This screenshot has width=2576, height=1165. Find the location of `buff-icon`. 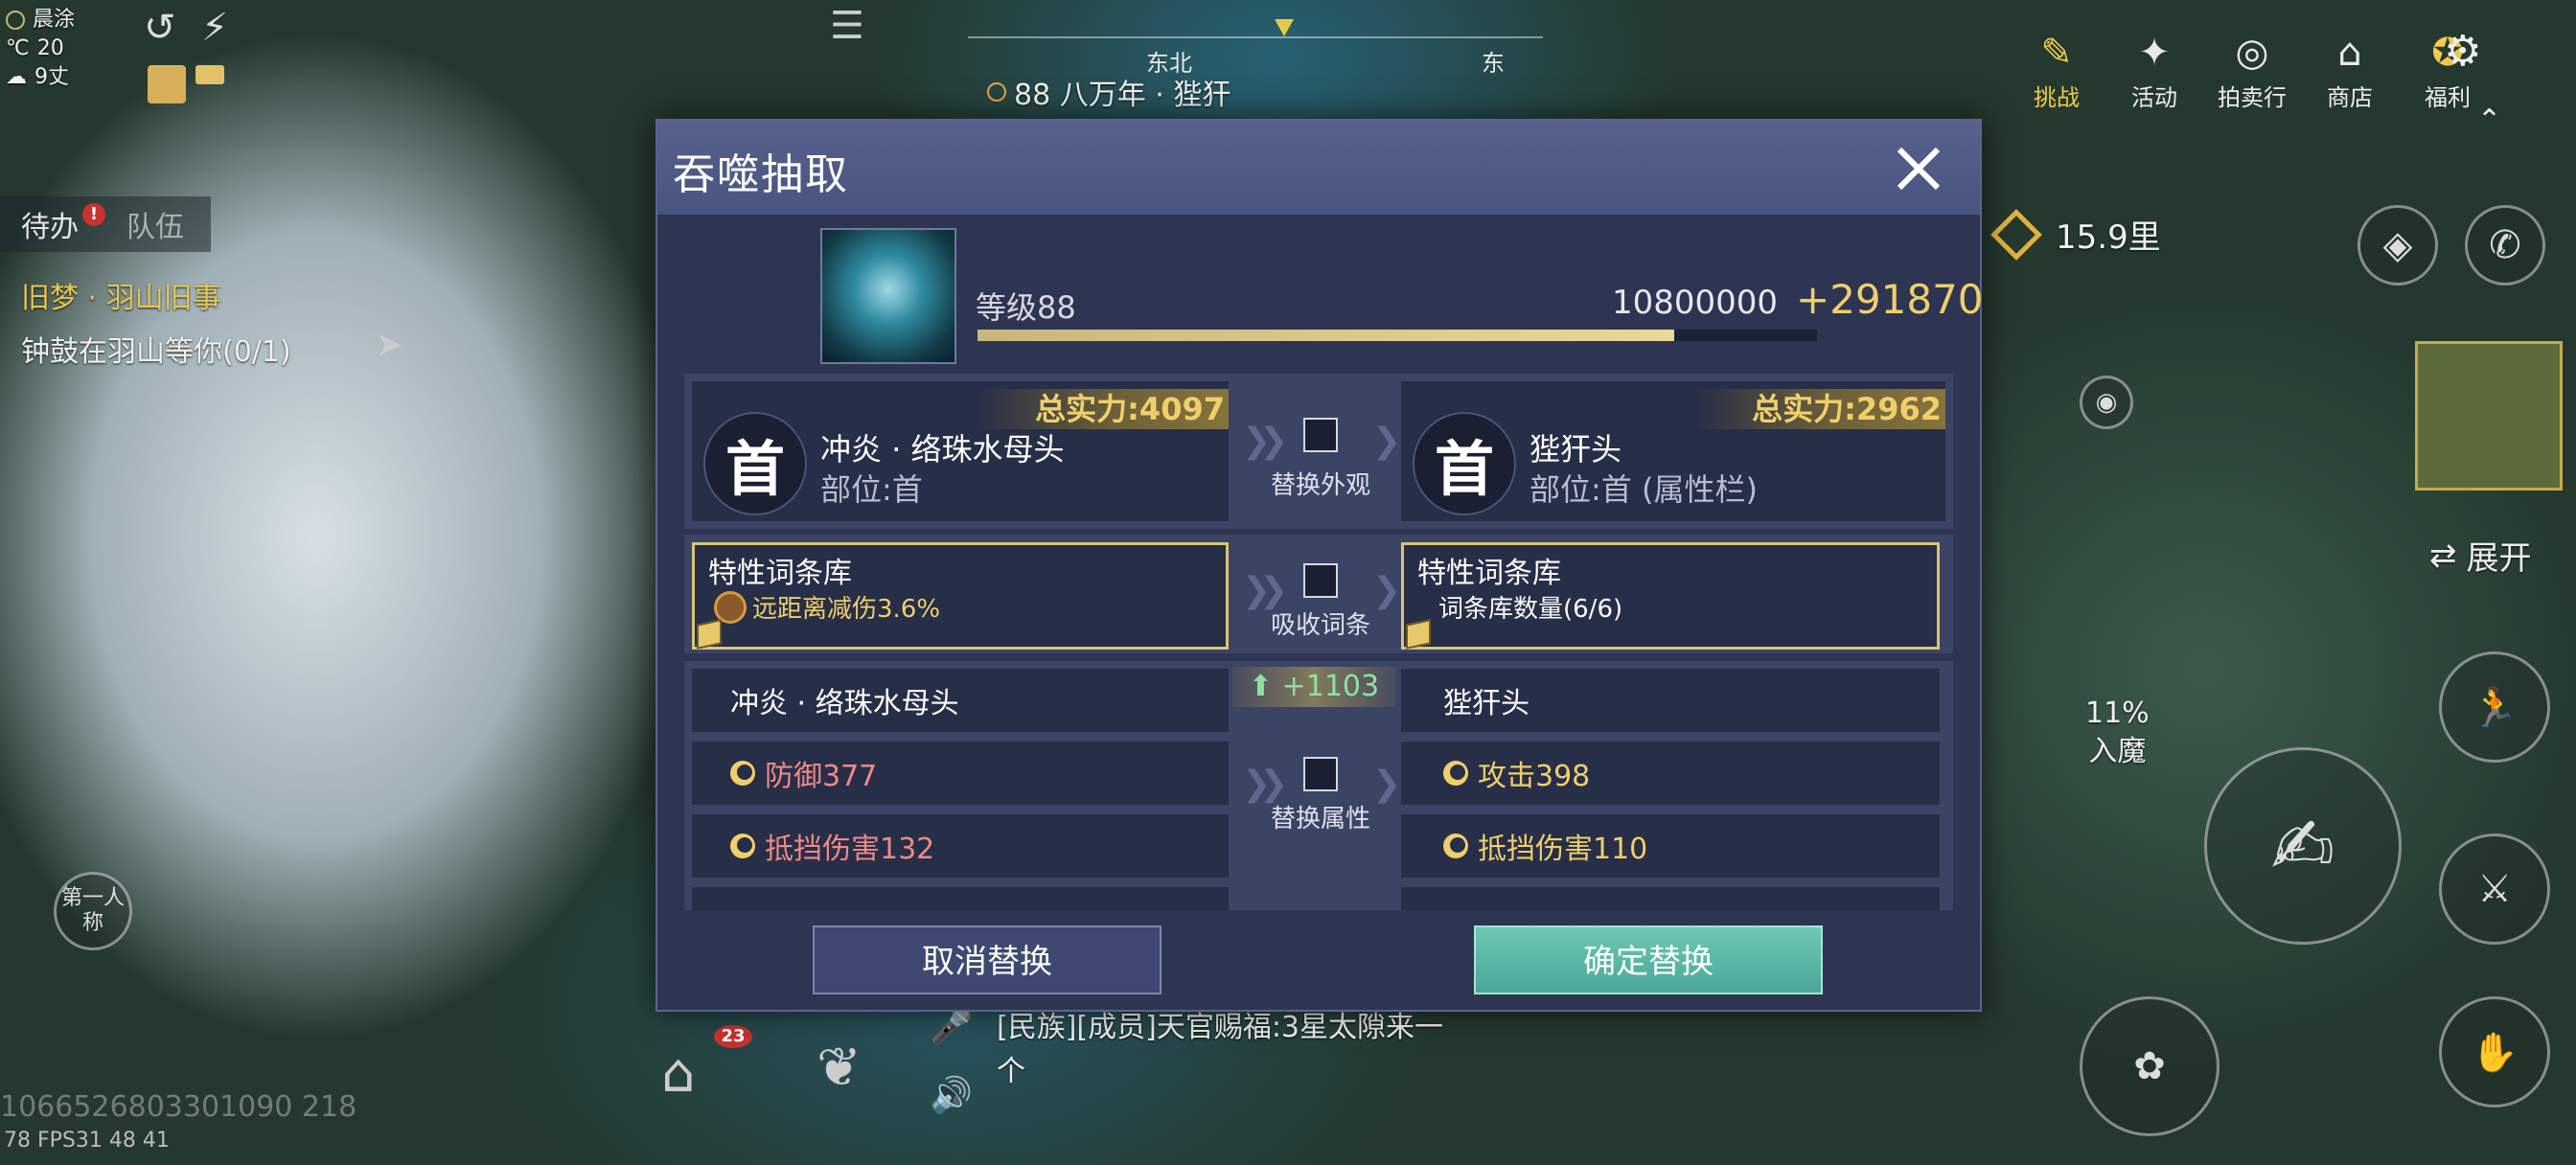

buff-icon is located at coordinates (167, 84).